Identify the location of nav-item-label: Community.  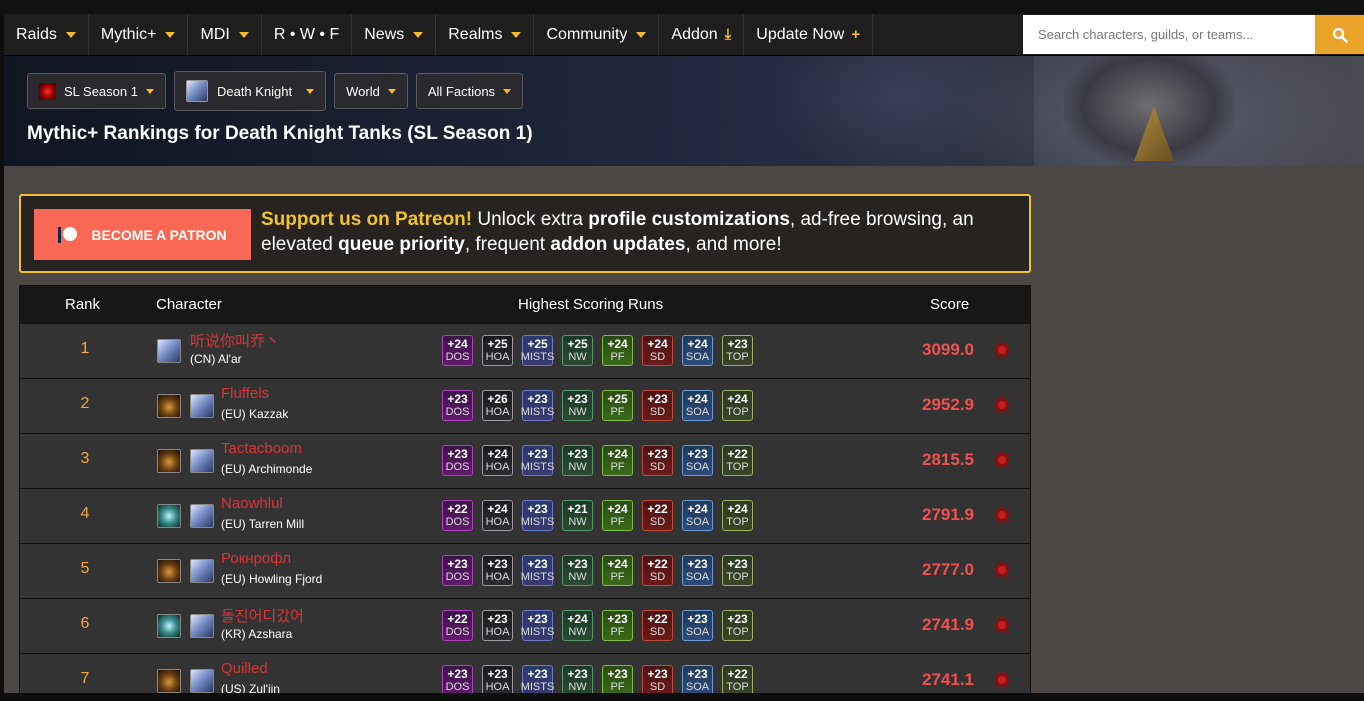
(587, 34).